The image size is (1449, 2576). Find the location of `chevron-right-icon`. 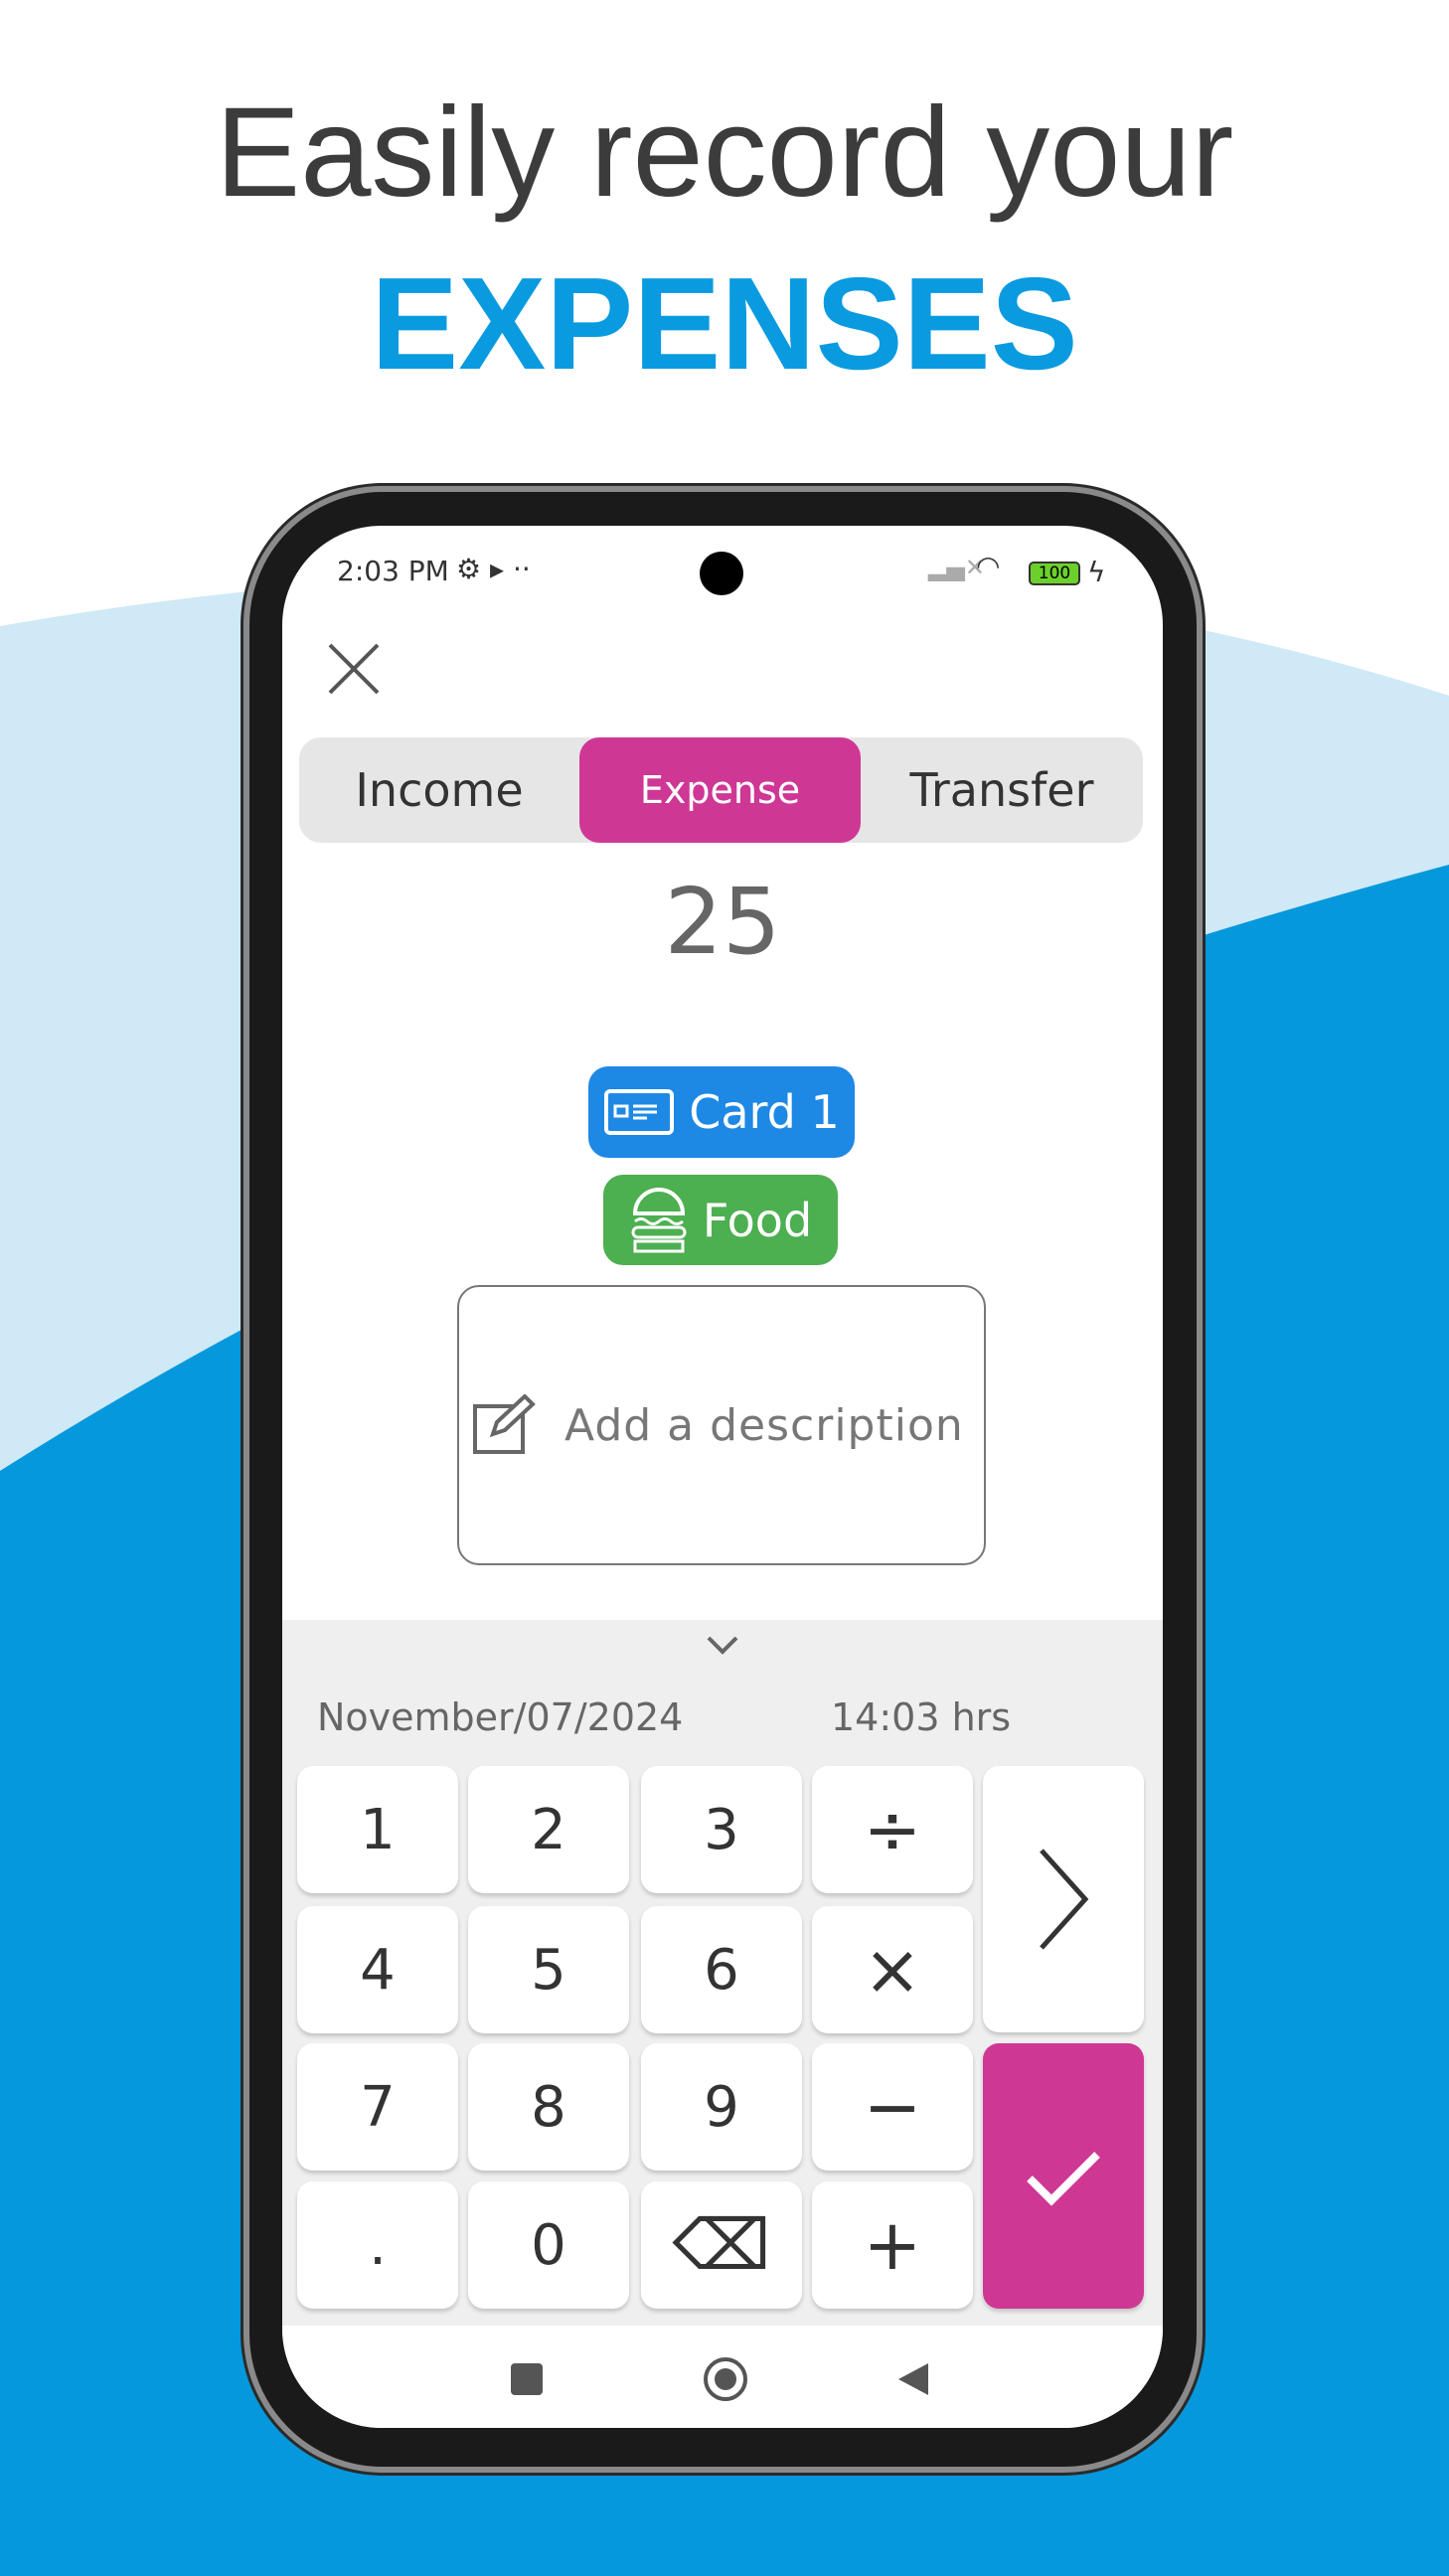

chevron-right-icon is located at coordinates (1064, 1899).